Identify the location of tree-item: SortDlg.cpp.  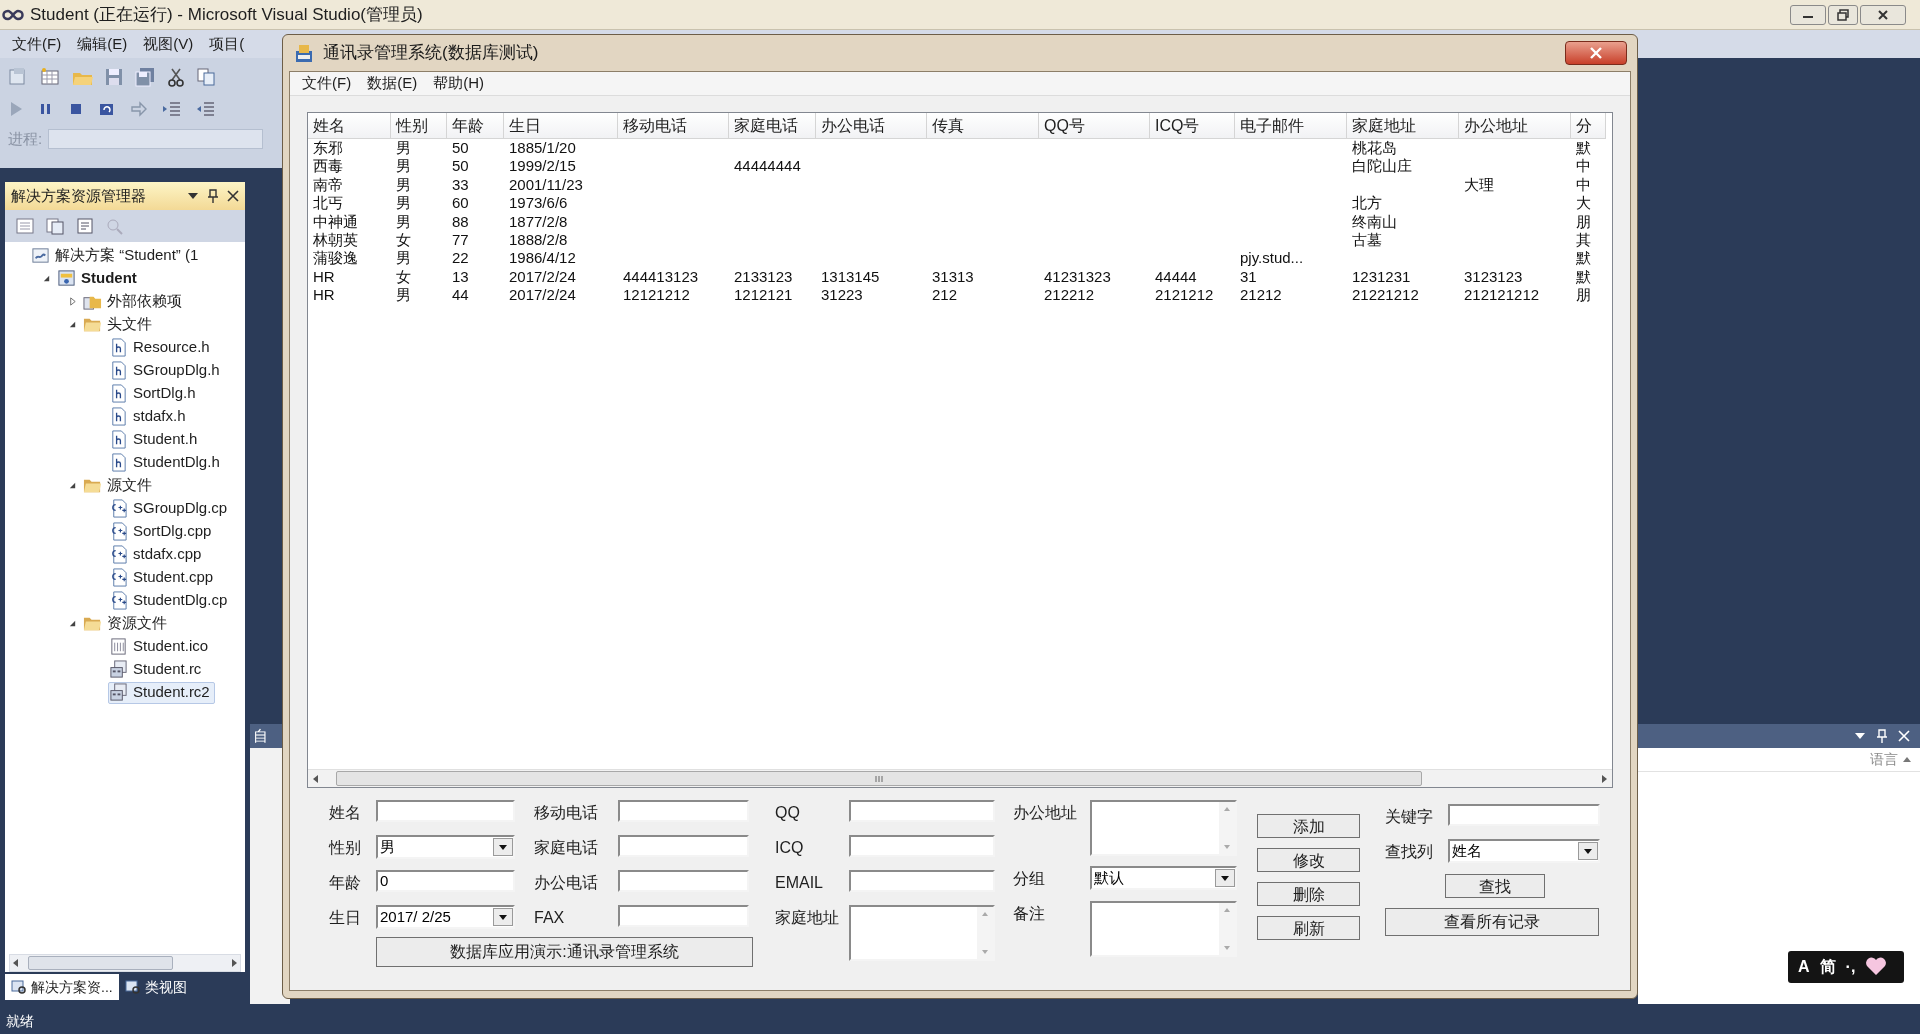
(162, 531).